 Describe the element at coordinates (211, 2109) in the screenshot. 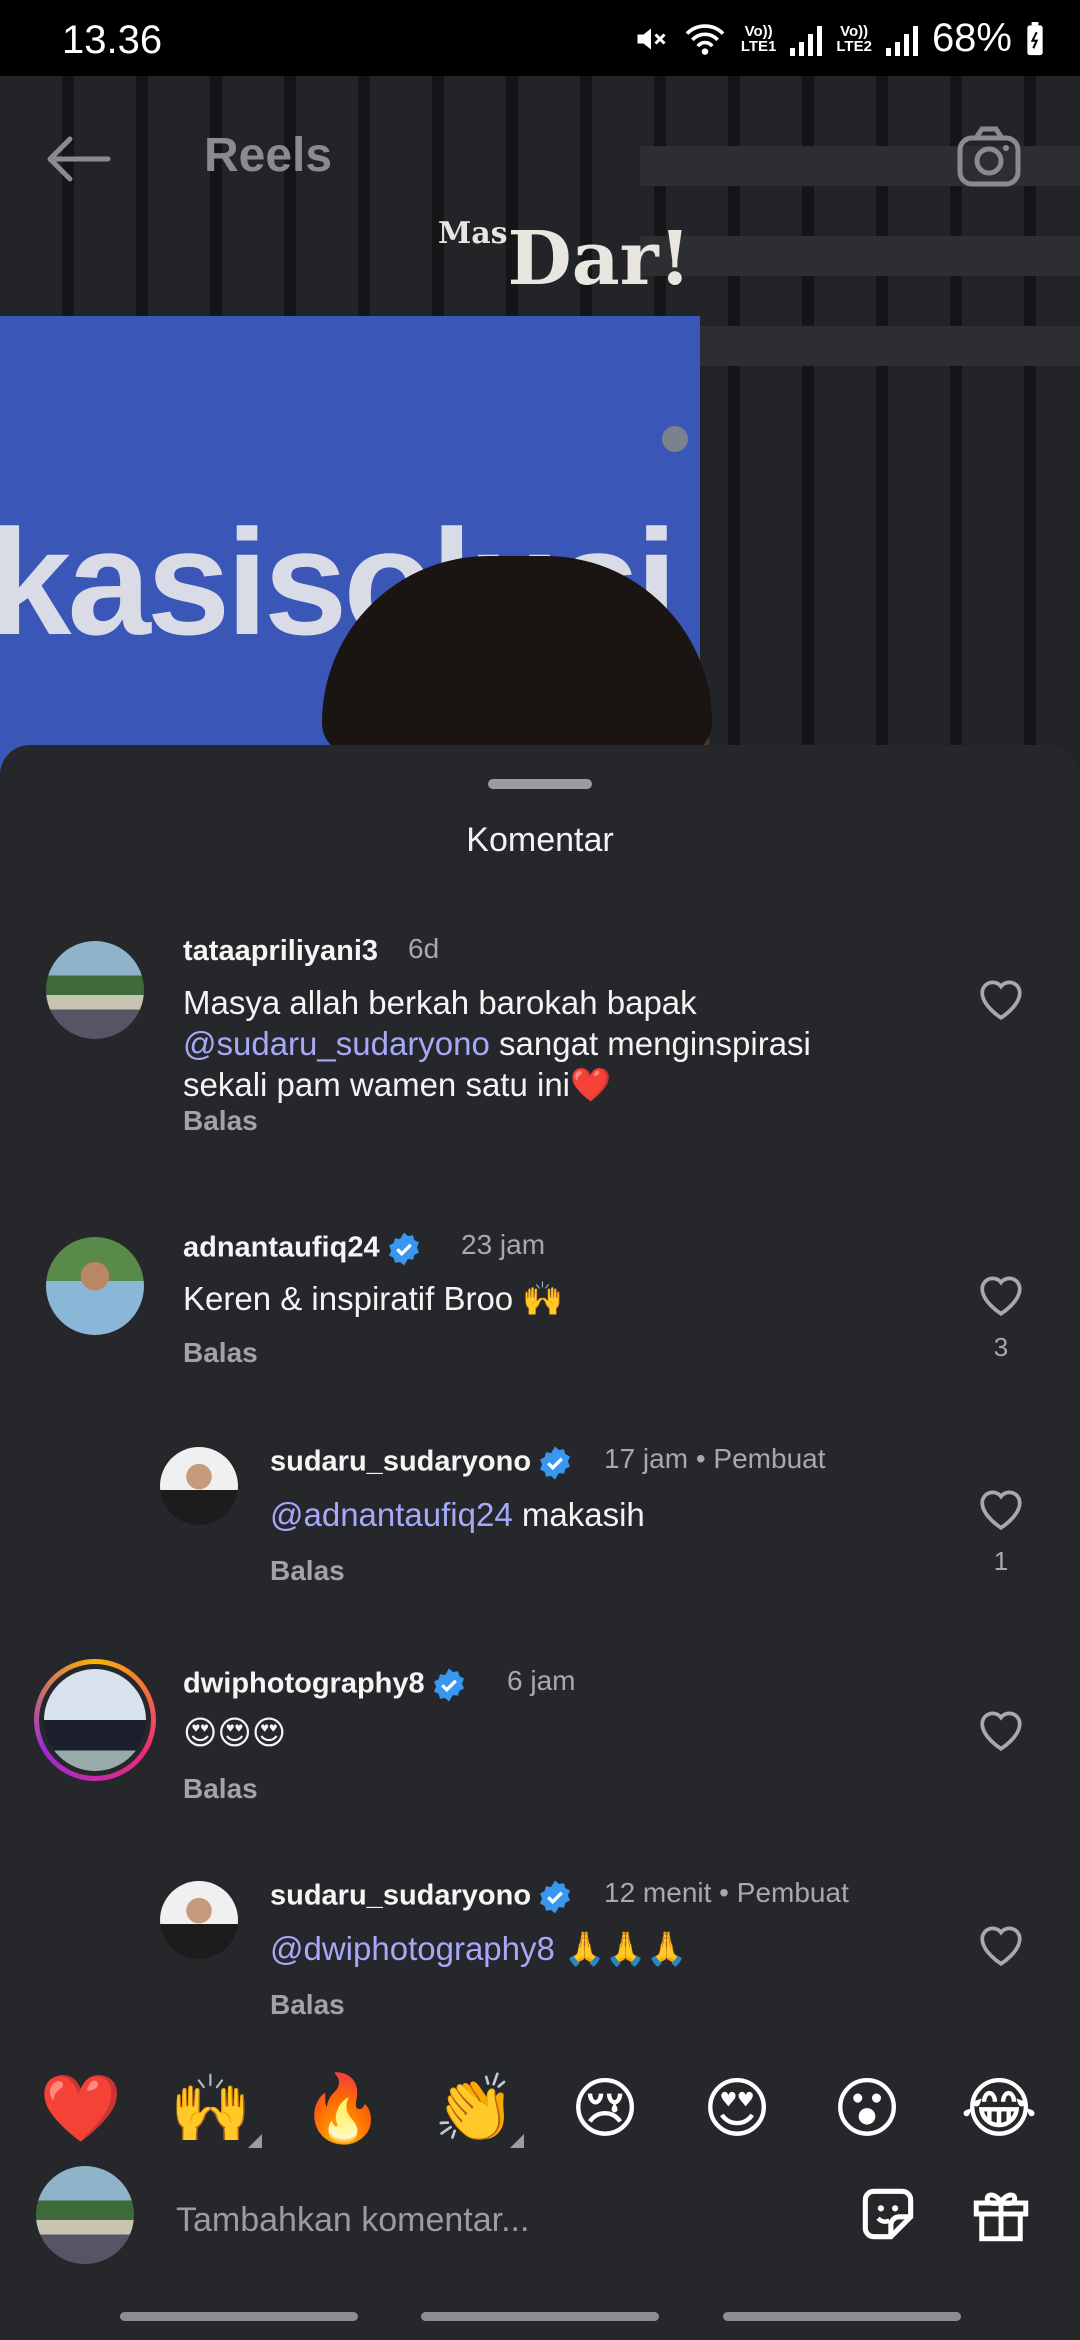

I see `emoji-raising-hands: 🙌` at that location.